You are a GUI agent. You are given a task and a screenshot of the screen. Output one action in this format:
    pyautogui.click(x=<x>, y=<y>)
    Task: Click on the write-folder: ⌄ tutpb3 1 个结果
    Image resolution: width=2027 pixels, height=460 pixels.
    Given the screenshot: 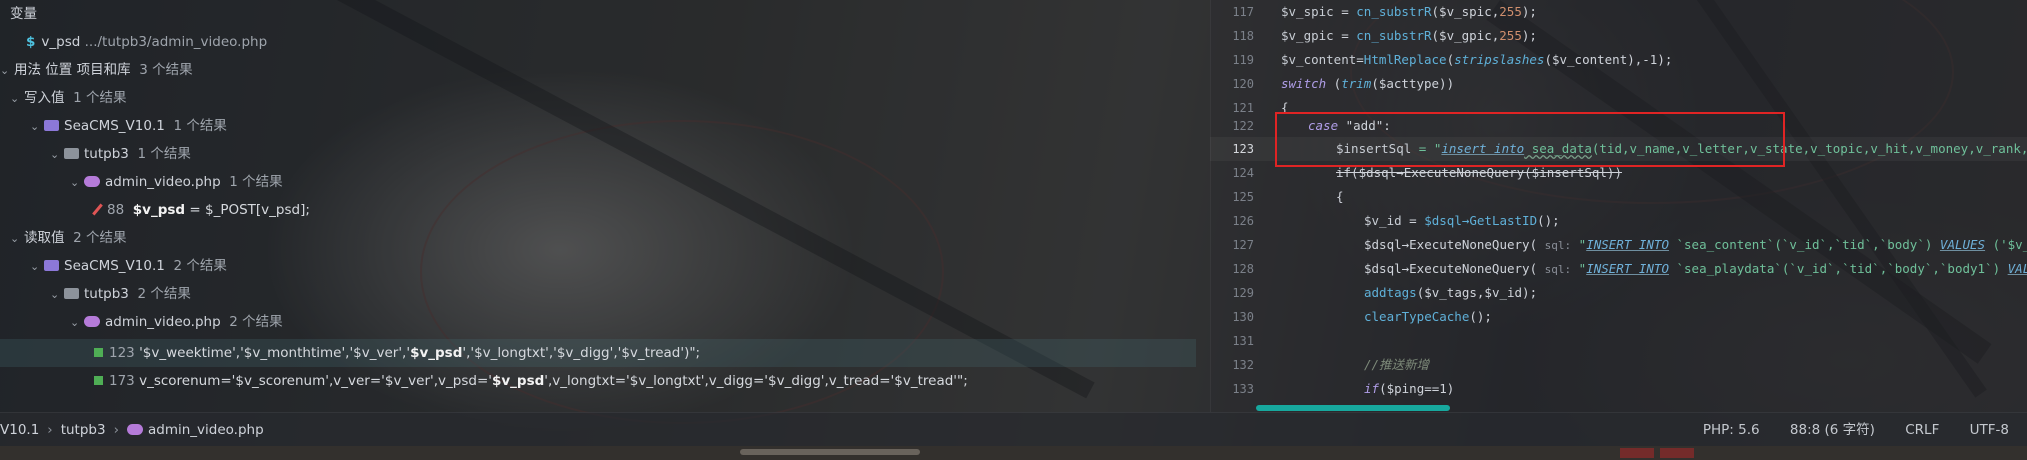 What is the action you would take?
    pyautogui.click(x=120, y=154)
    